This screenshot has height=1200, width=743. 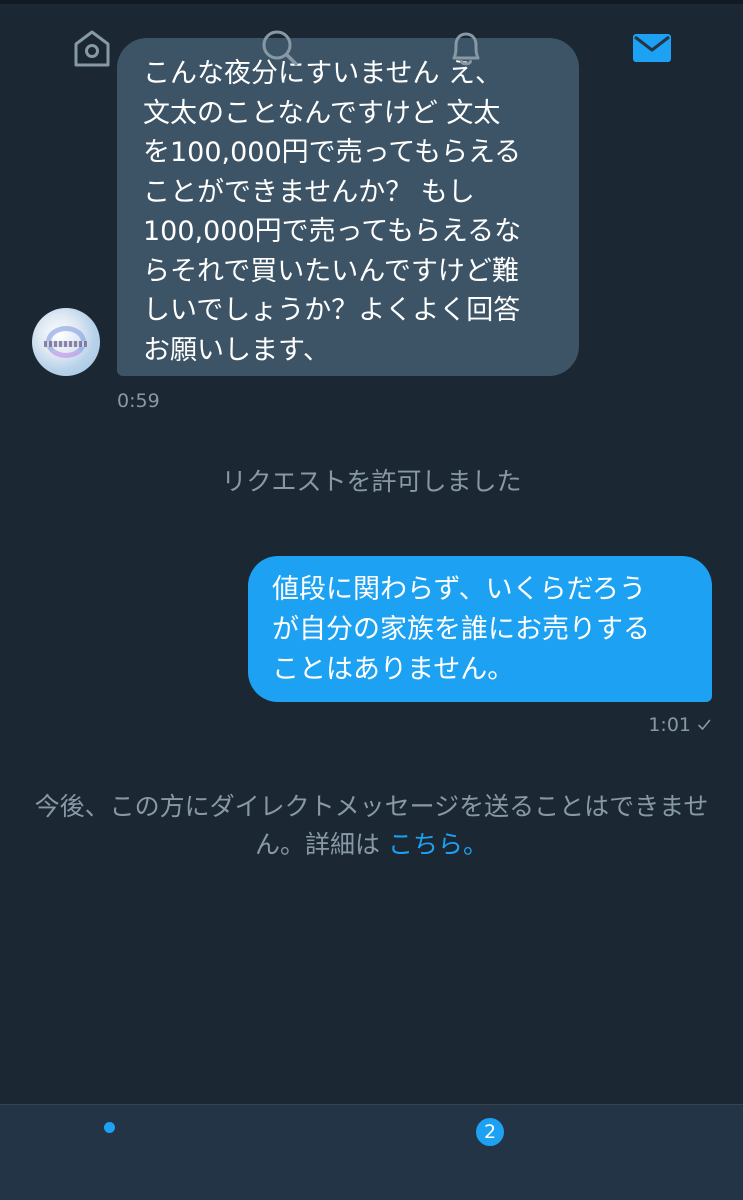 What do you see at coordinates (438, 844) in the screenshot?
I see `learn-more-link: こちら。` at bounding box center [438, 844].